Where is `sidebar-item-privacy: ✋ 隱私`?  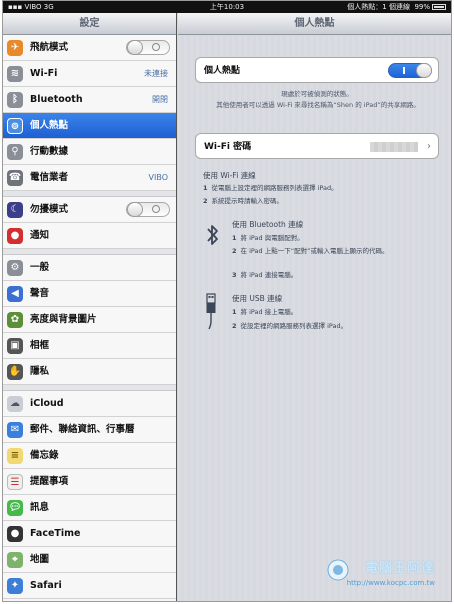
sidebar-item-privacy: ✋ 隱私 is located at coordinates (89, 372).